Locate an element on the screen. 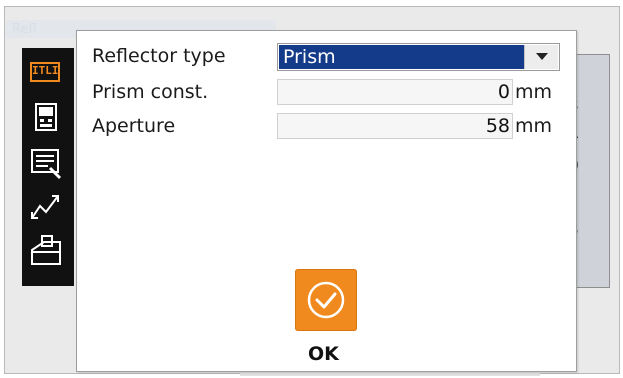 This screenshot has height=378, width=623. instrument-icon is located at coordinates (46, 117).